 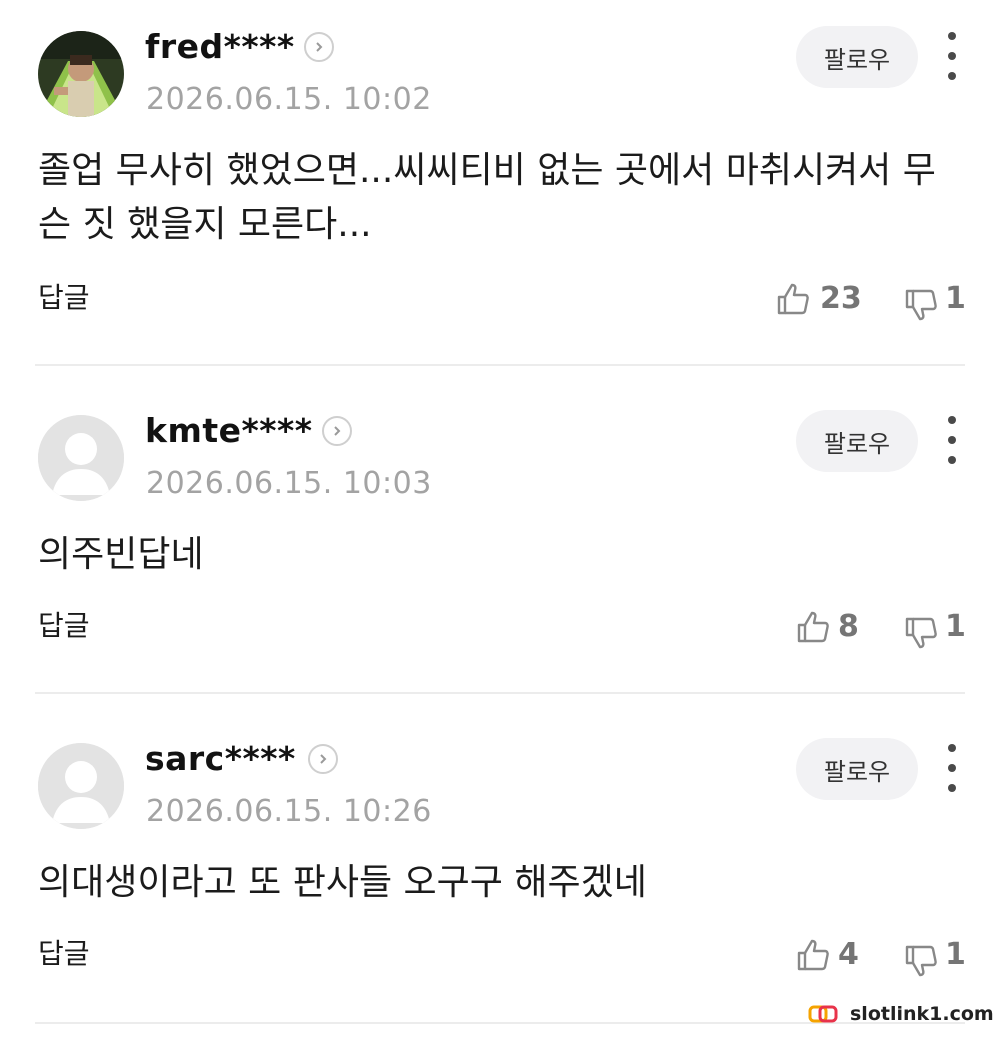 What do you see at coordinates (289, 811) in the screenshot?
I see `timestamp: 2026.06.15. 10:26` at bounding box center [289, 811].